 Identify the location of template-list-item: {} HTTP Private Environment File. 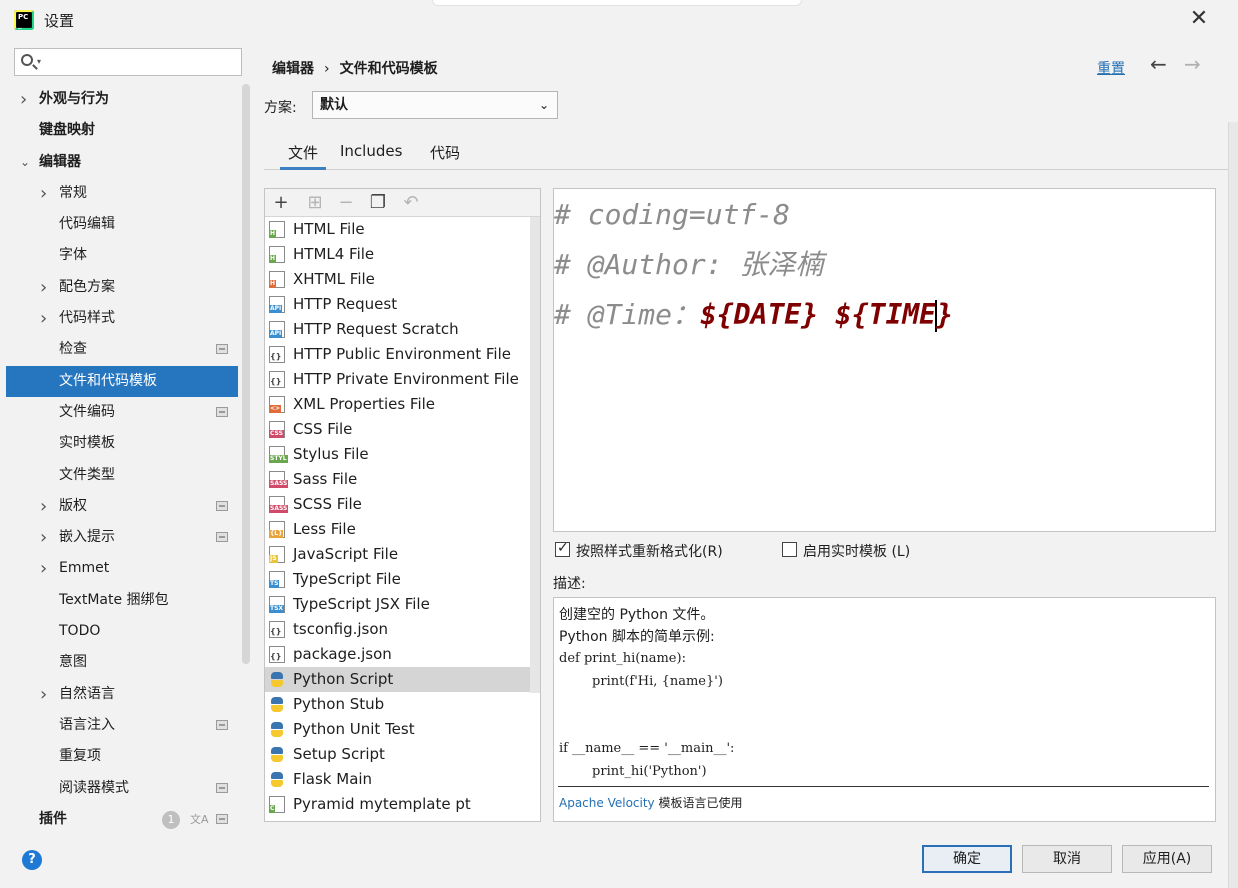
(397, 379).